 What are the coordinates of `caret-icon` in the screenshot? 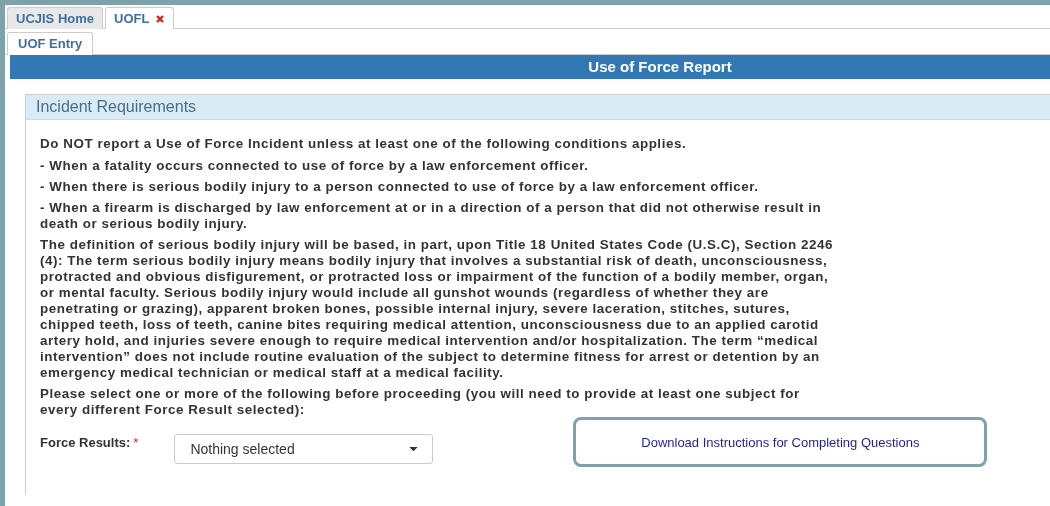 It's located at (414, 449).